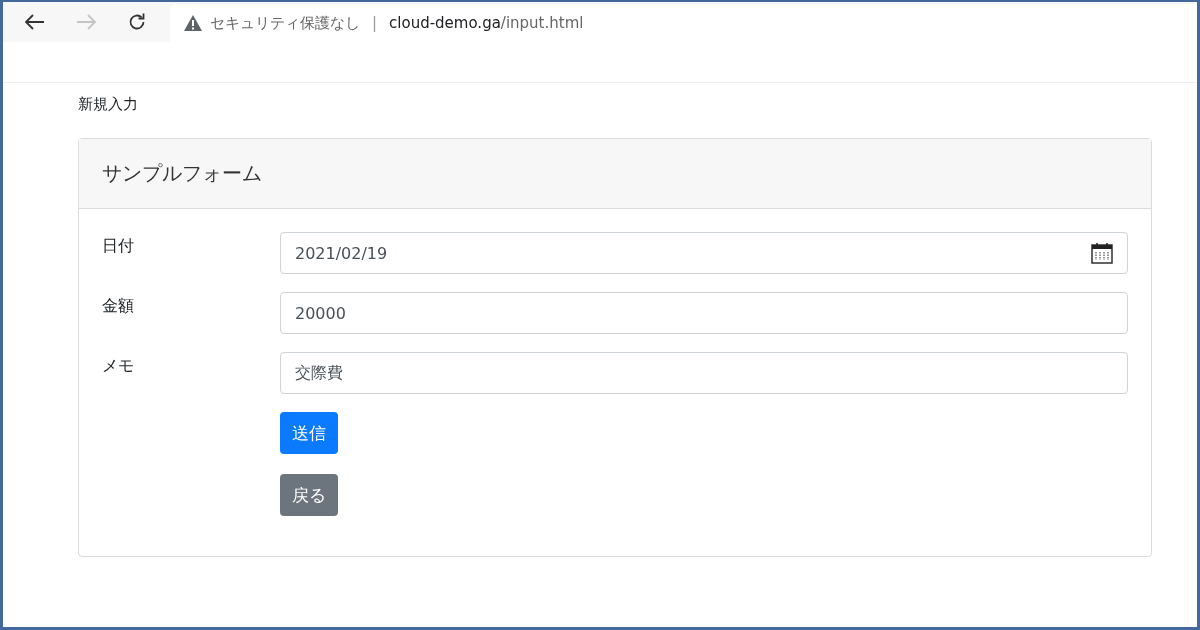 The width and height of the screenshot is (1200, 630). What do you see at coordinates (285, 23) in the screenshot?
I see `security-label: セキュリティ保護なし` at bounding box center [285, 23].